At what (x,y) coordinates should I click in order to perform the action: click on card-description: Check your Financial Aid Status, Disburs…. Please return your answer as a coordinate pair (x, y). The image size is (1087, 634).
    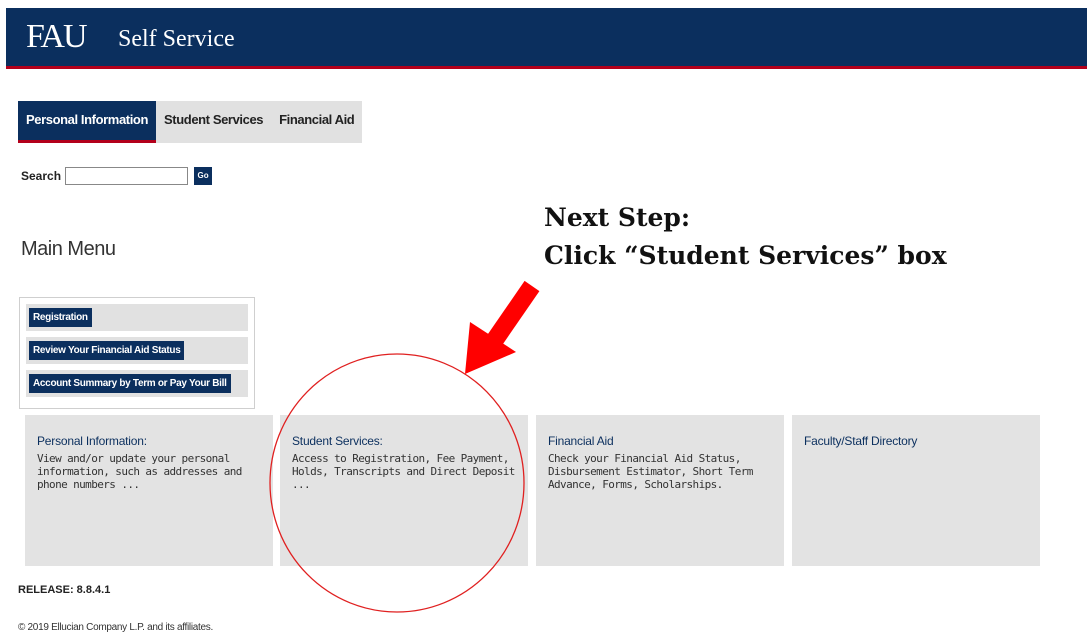
    Looking at the image, I should click on (650, 471).